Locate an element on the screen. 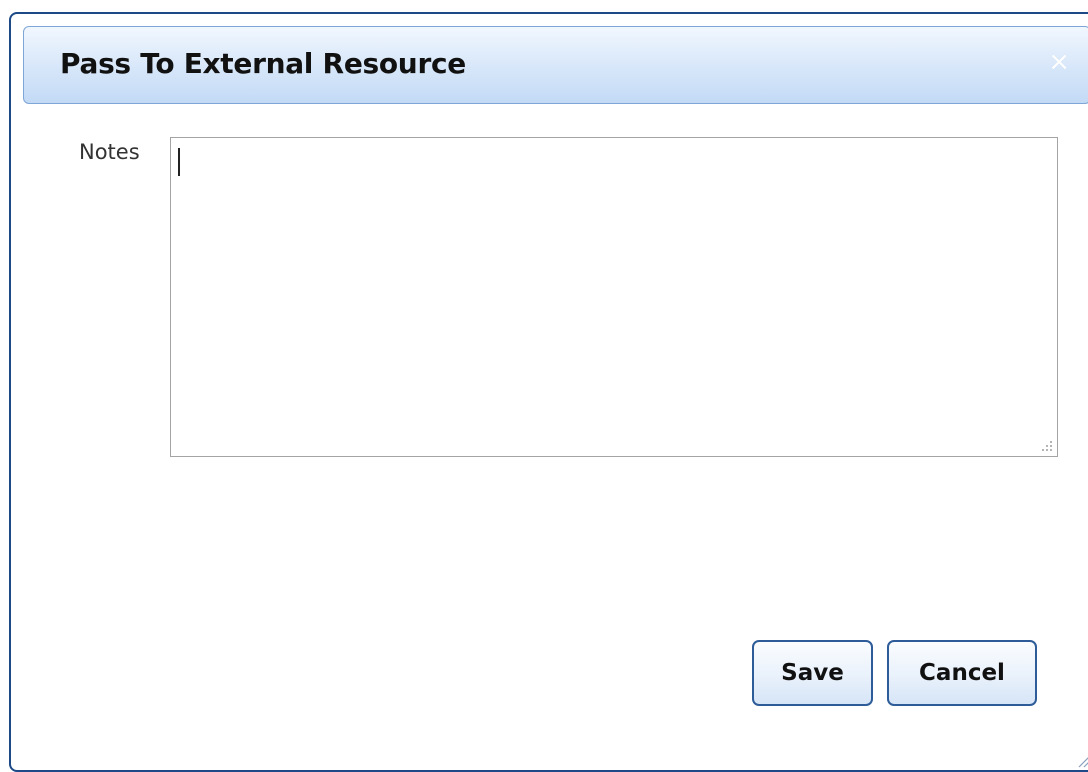 Image resolution: width=1088 pixels, height=772 pixels. resize-grip-icon is located at coordinates (1080, 757).